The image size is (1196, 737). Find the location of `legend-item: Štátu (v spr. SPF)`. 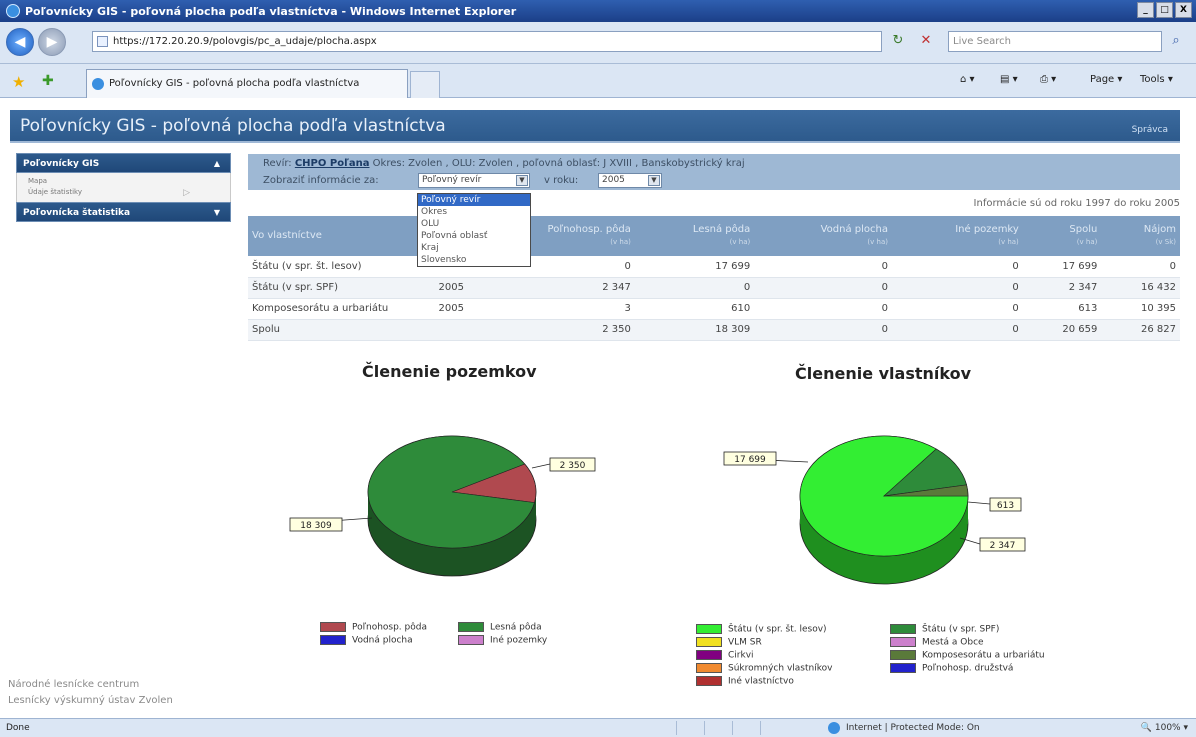

legend-item: Štátu (v spr. SPF) is located at coordinates (944, 629).